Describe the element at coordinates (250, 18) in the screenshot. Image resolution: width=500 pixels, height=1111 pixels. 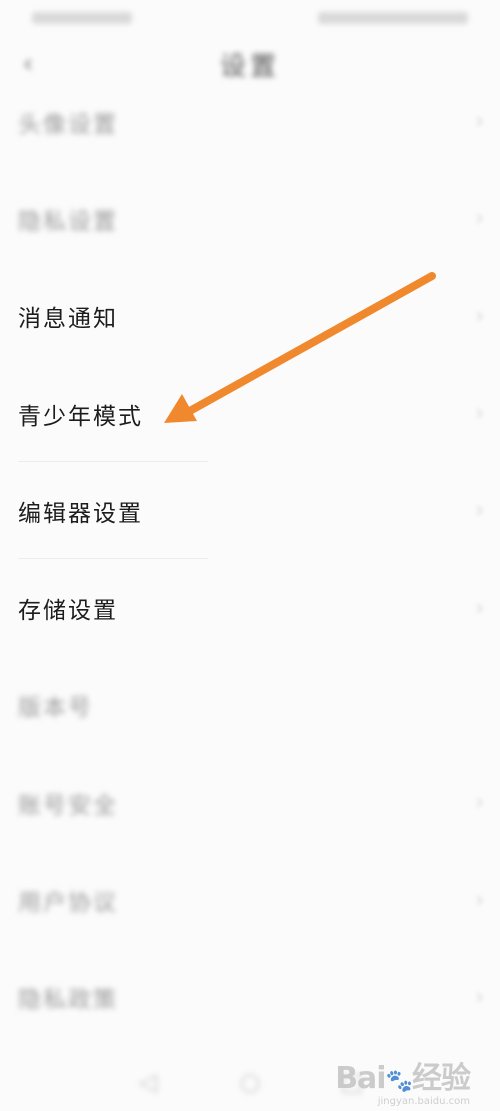
I see `status-bar` at that location.